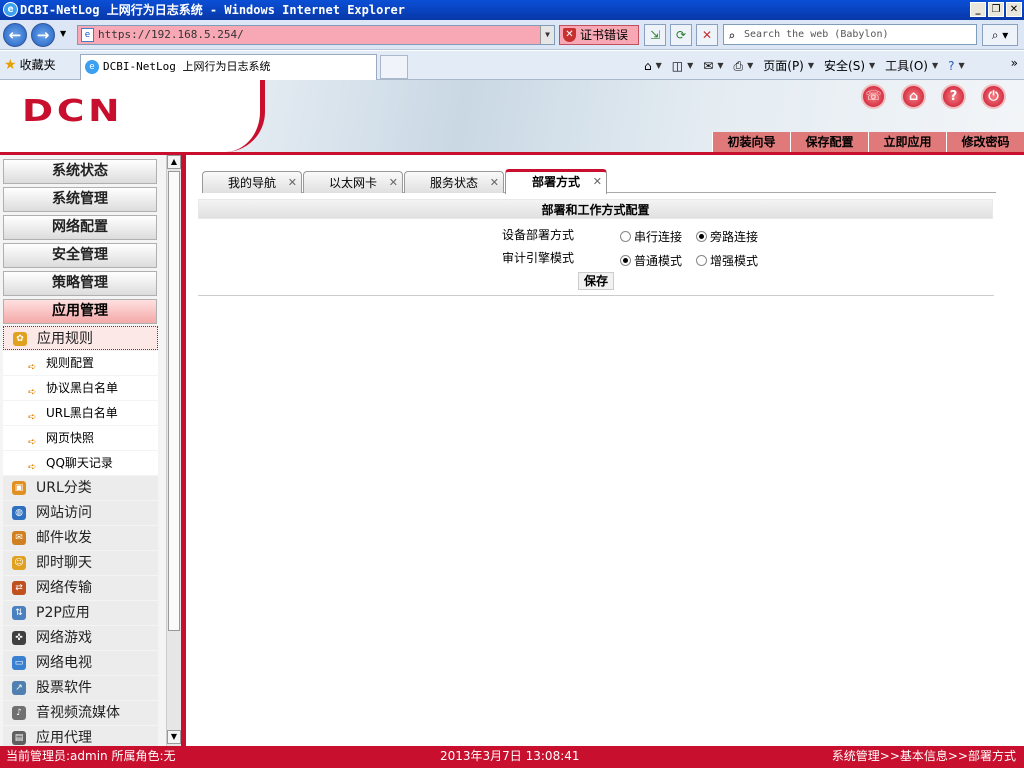 The height and width of the screenshot is (768, 1024). I want to click on certificate-error-button: ✕ 证书错误, so click(599, 35).